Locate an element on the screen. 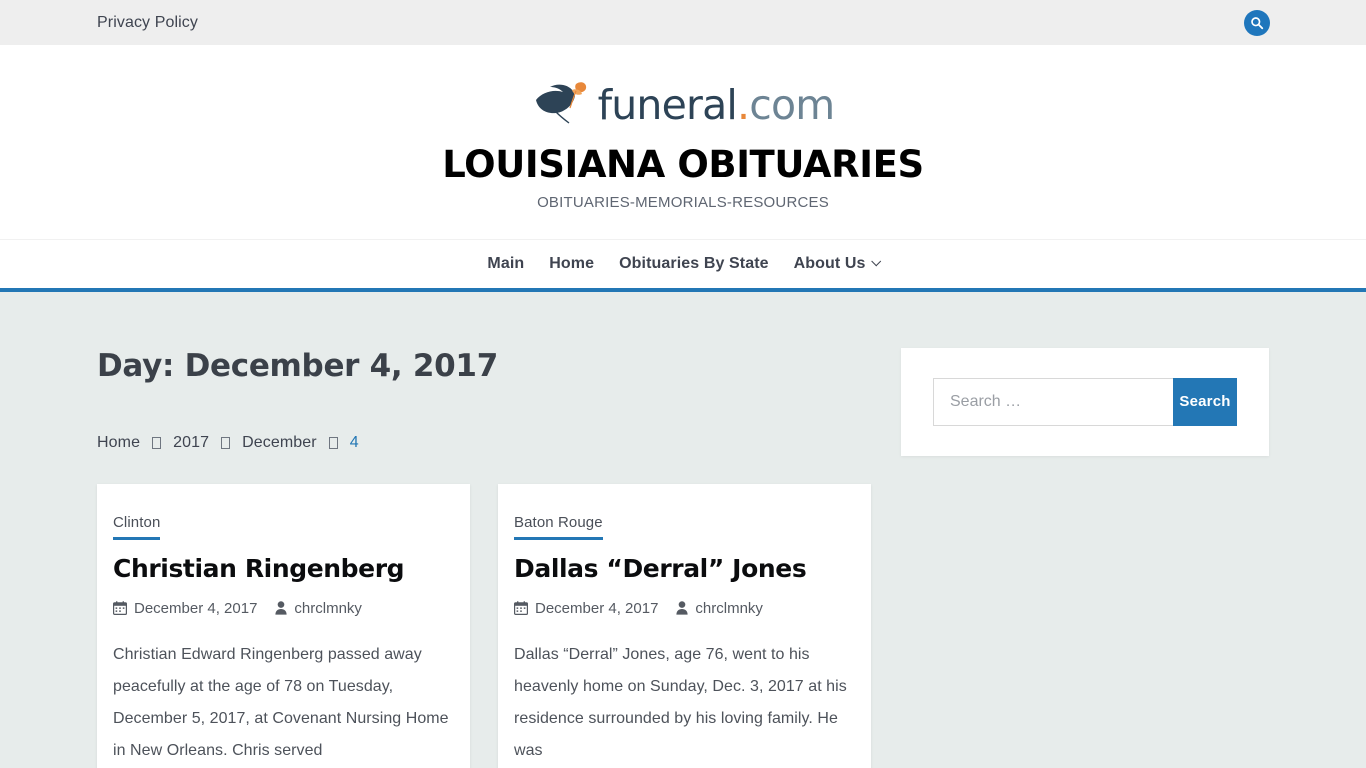  search-widget: Search is located at coordinates (1085, 401).